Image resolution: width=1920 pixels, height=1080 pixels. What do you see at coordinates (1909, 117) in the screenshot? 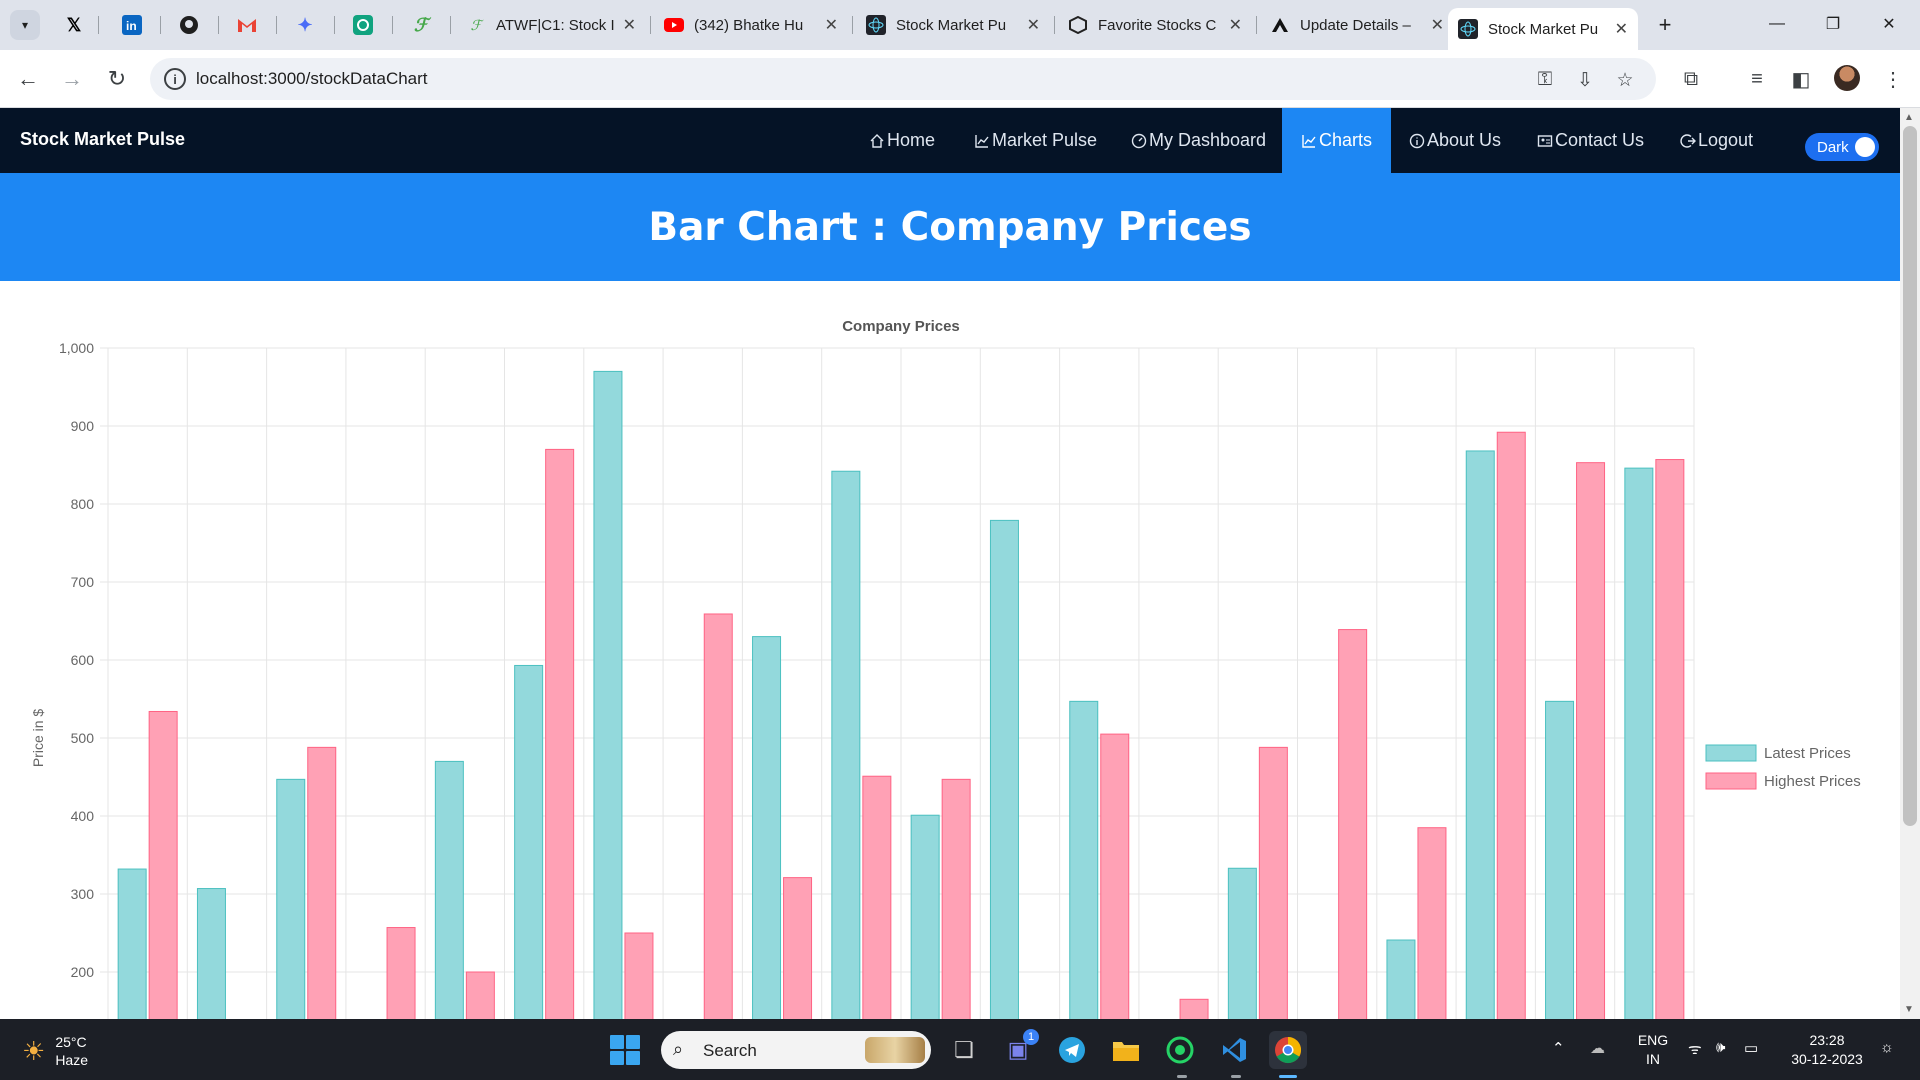
I see `scroll-up-icon: ▲` at bounding box center [1909, 117].